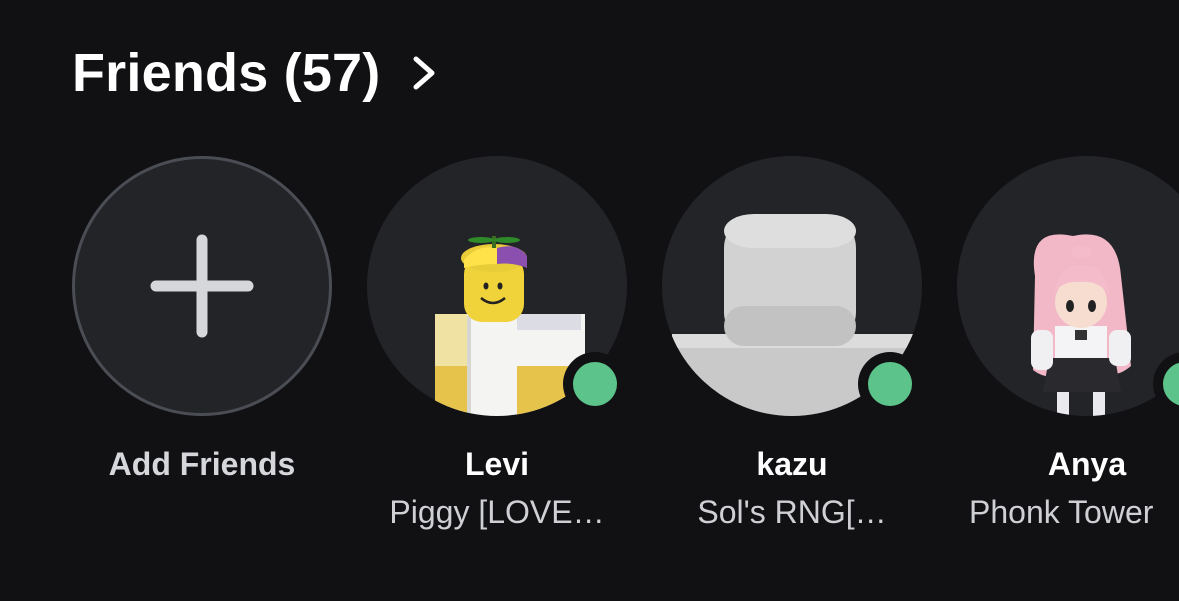 The image size is (1179, 601). Describe the element at coordinates (1081, 325) in the screenshot. I see `avatar-image-anya` at that location.